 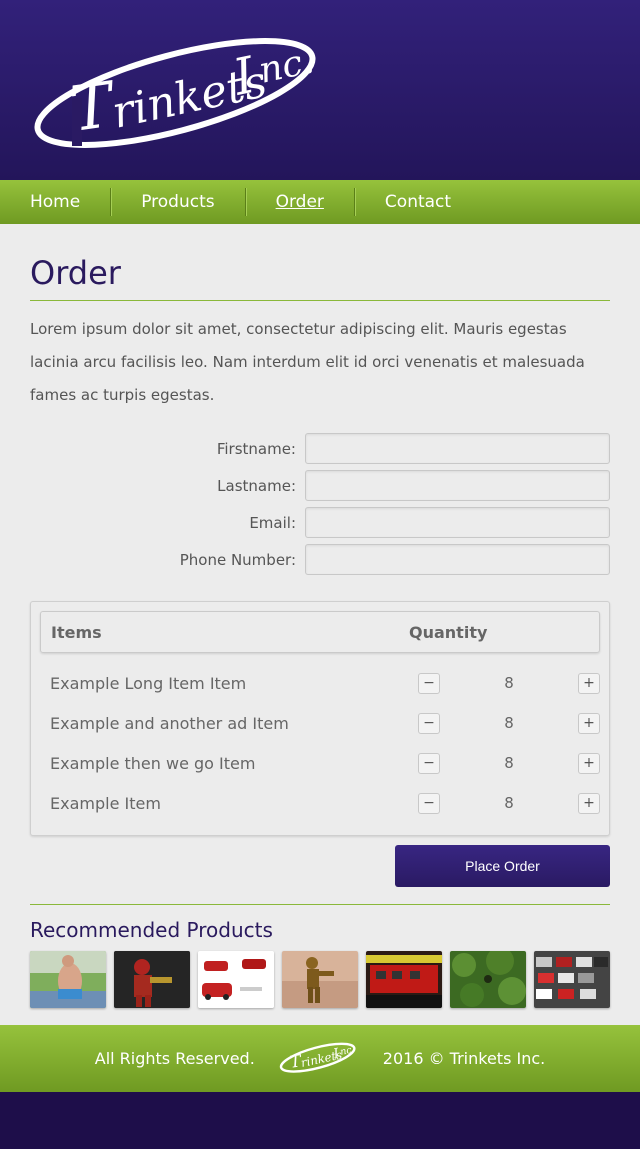 What do you see at coordinates (180, 92) in the screenshot?
I see `trinkets-logo: T rinkets I nc.` at bounding box center [180, 92].